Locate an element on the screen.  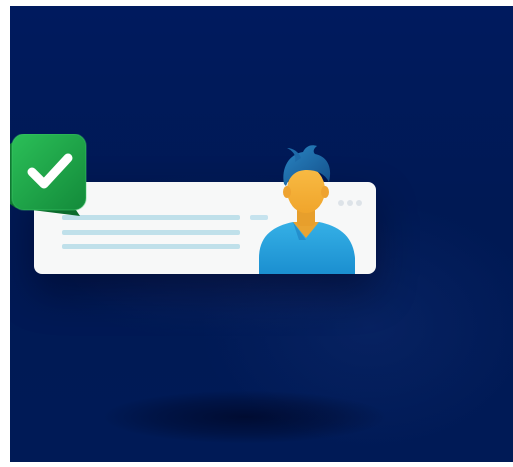
floor-shadow is located at coordinates (245, 417).